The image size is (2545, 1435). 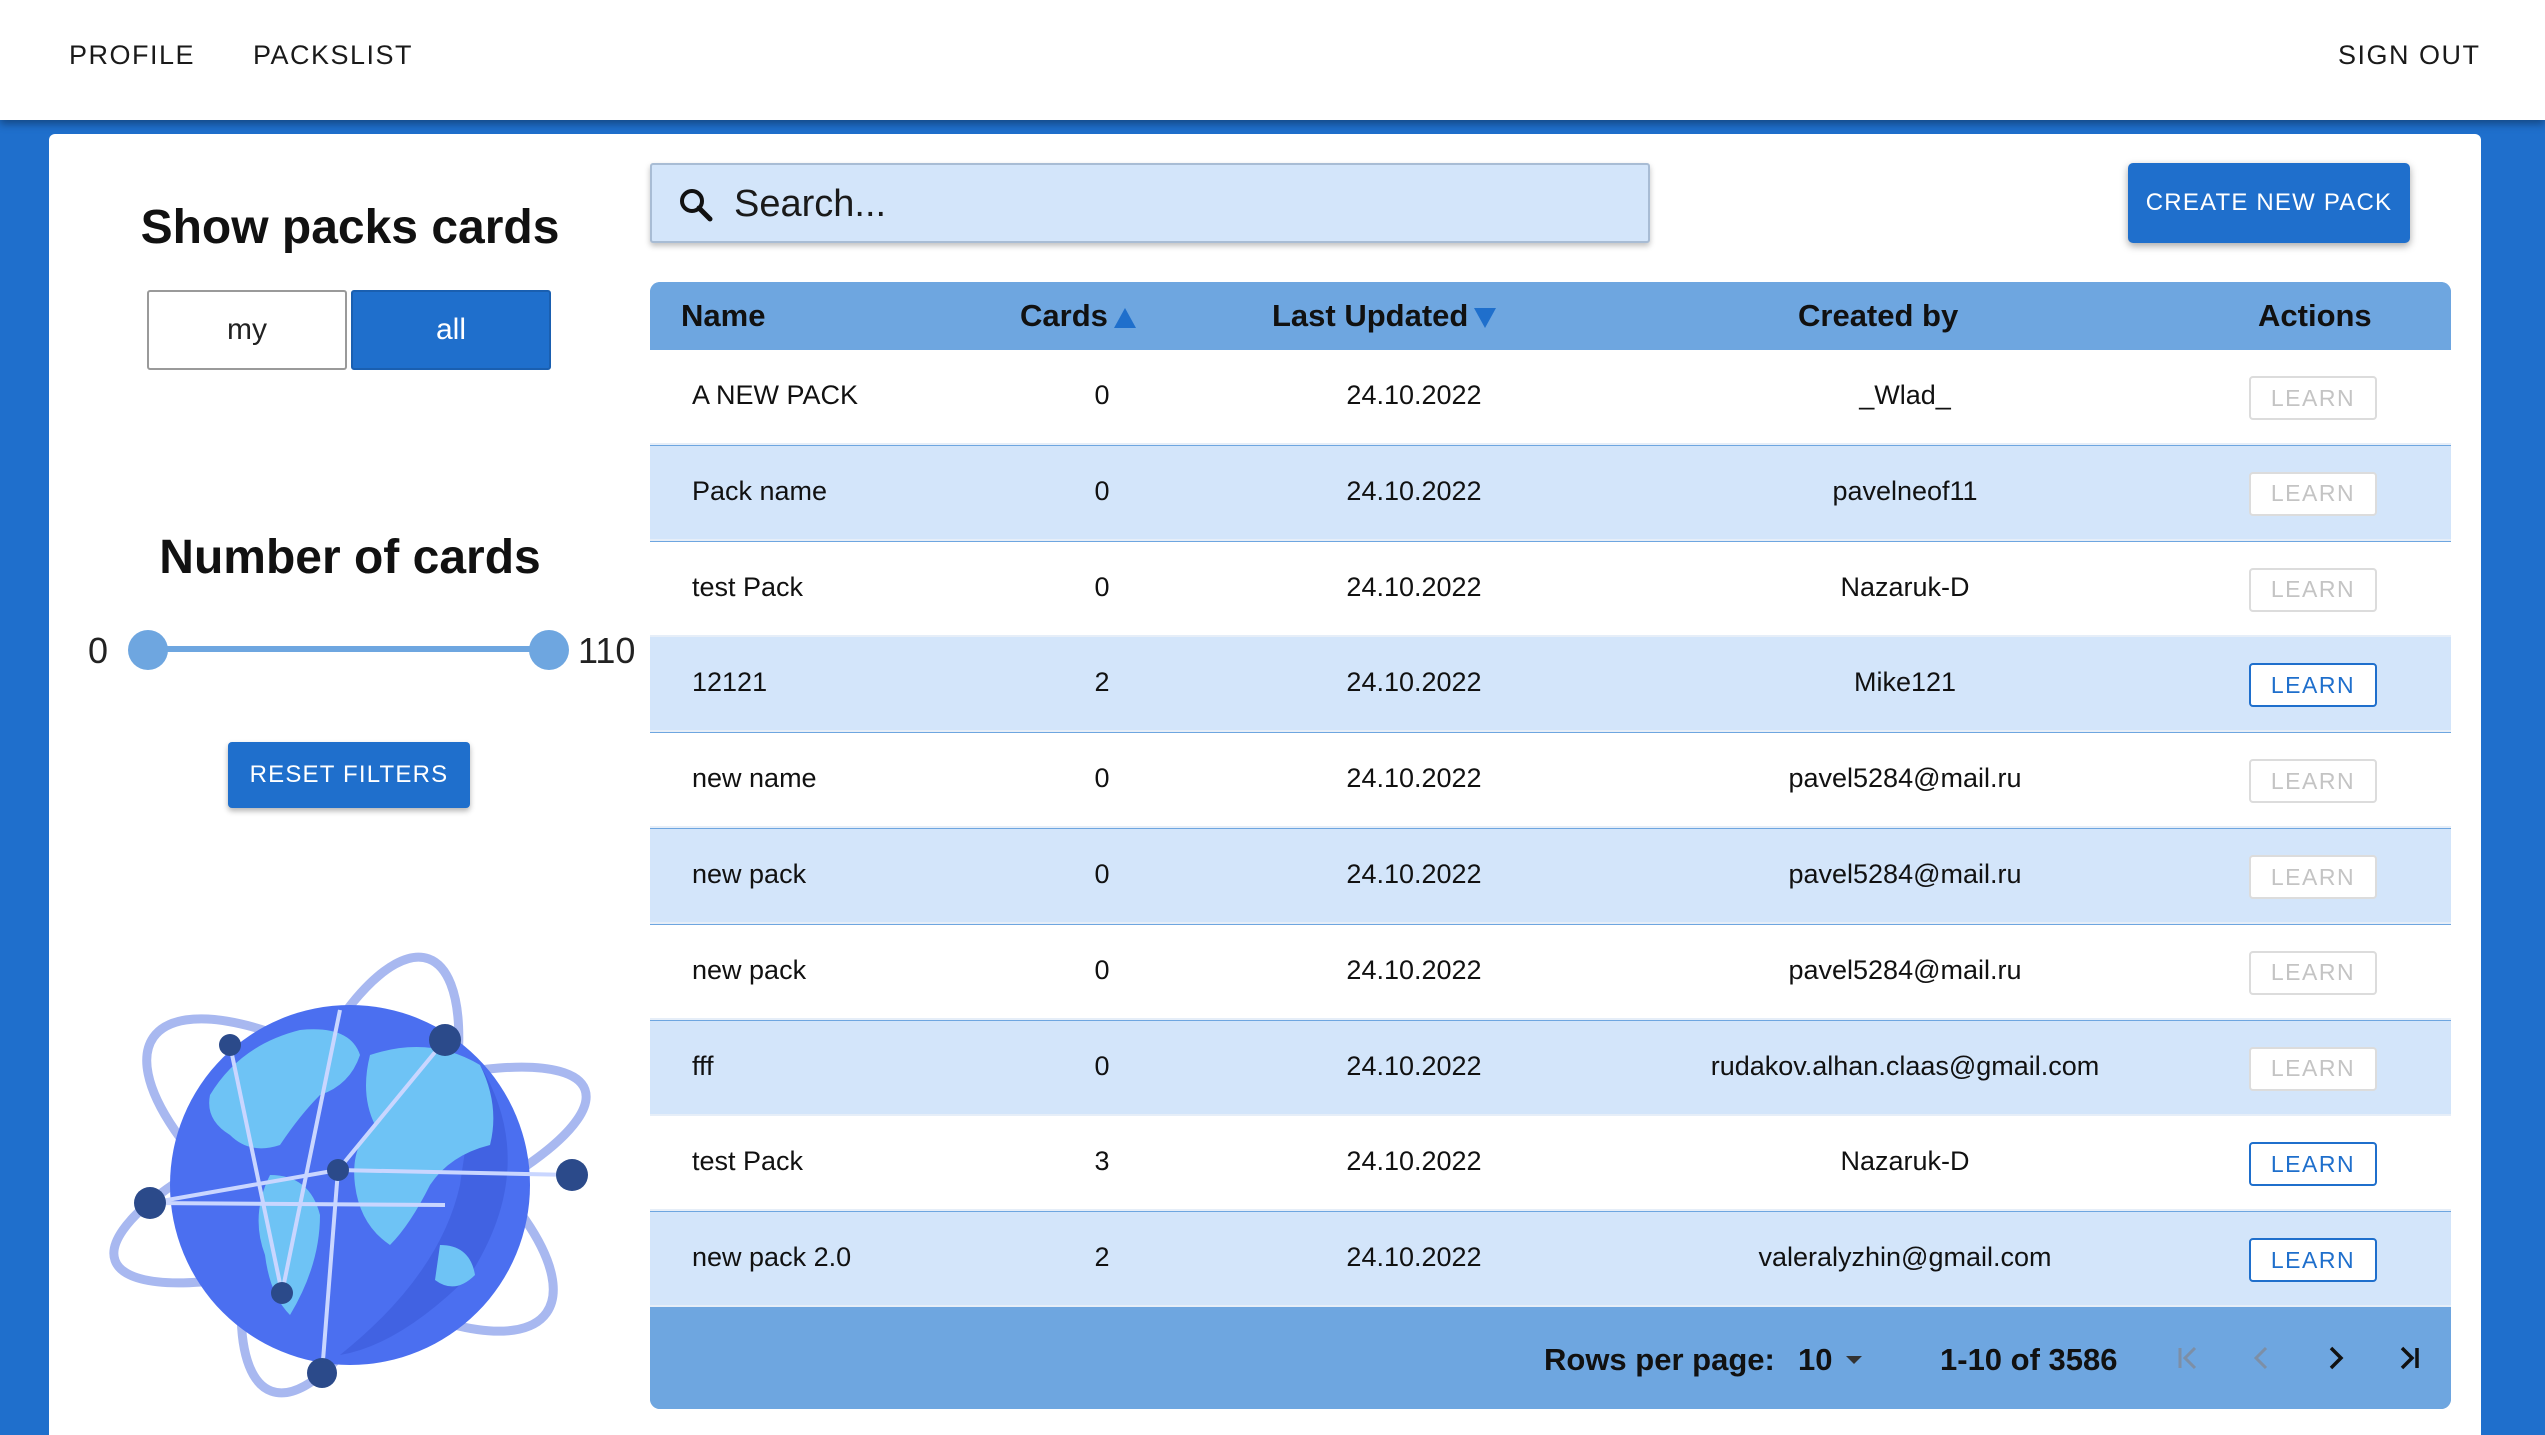 What do you see at coordinates (2189, 1358) in the screenshot?
I see `first-page-icon` at bounding box center [2189, 1358].